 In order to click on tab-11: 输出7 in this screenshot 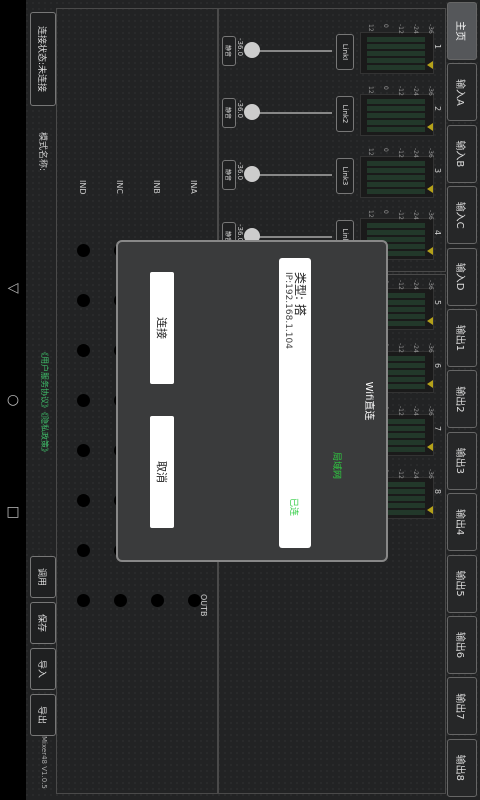, I will do `click(462, 706)`.